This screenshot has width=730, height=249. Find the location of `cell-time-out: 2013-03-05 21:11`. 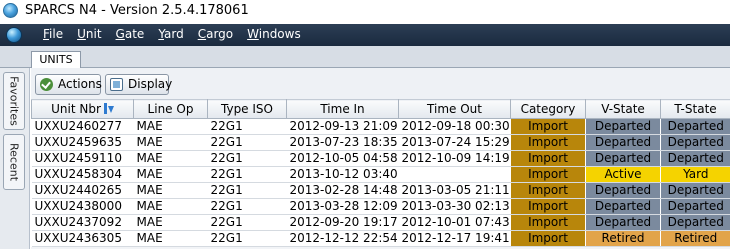

cell-time-out: 2013-03-05 21:11 is located at coordinates (454, 190).